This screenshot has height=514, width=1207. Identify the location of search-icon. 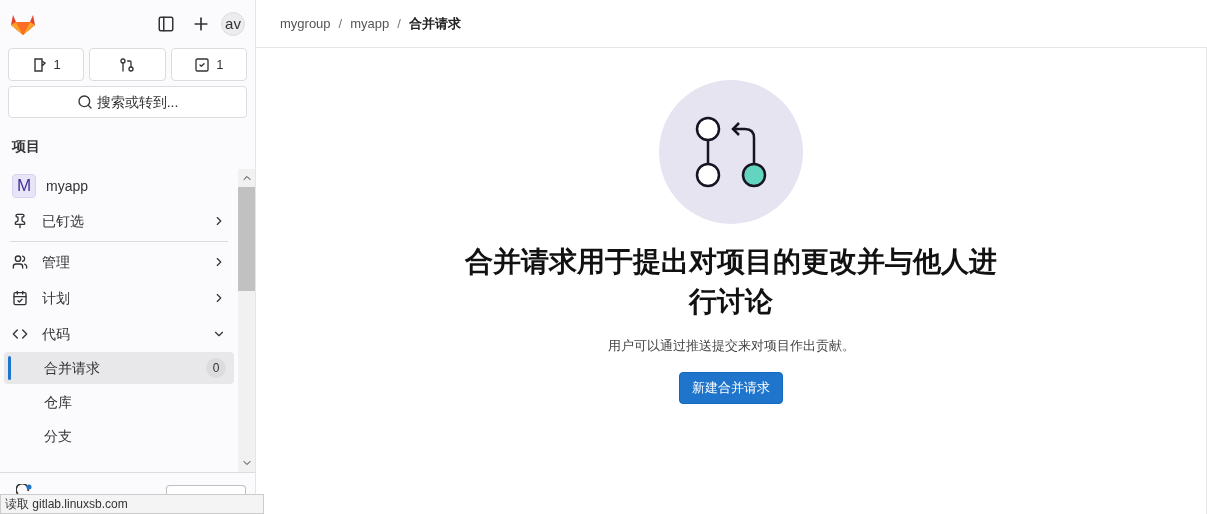
(84, 102).